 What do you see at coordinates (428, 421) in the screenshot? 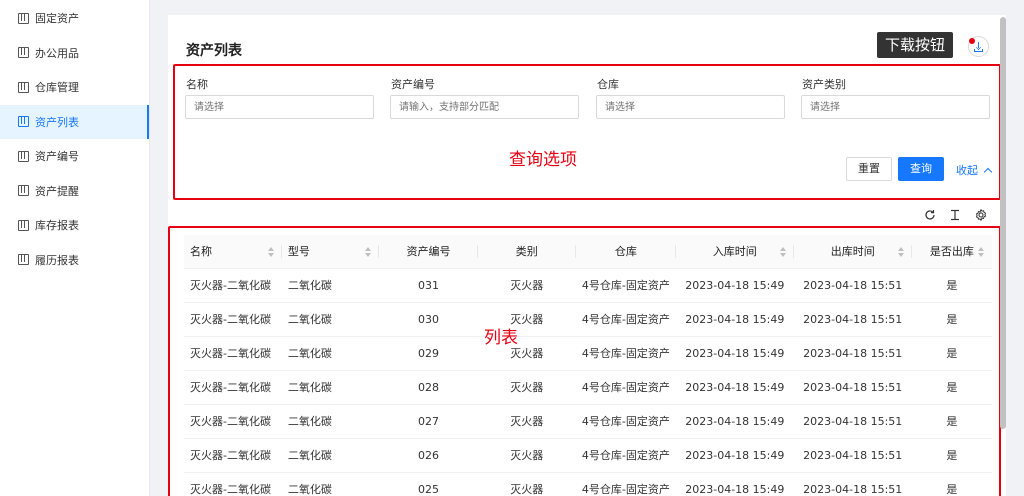
I see `table-cell: 027` at bounding box center [428, 421].